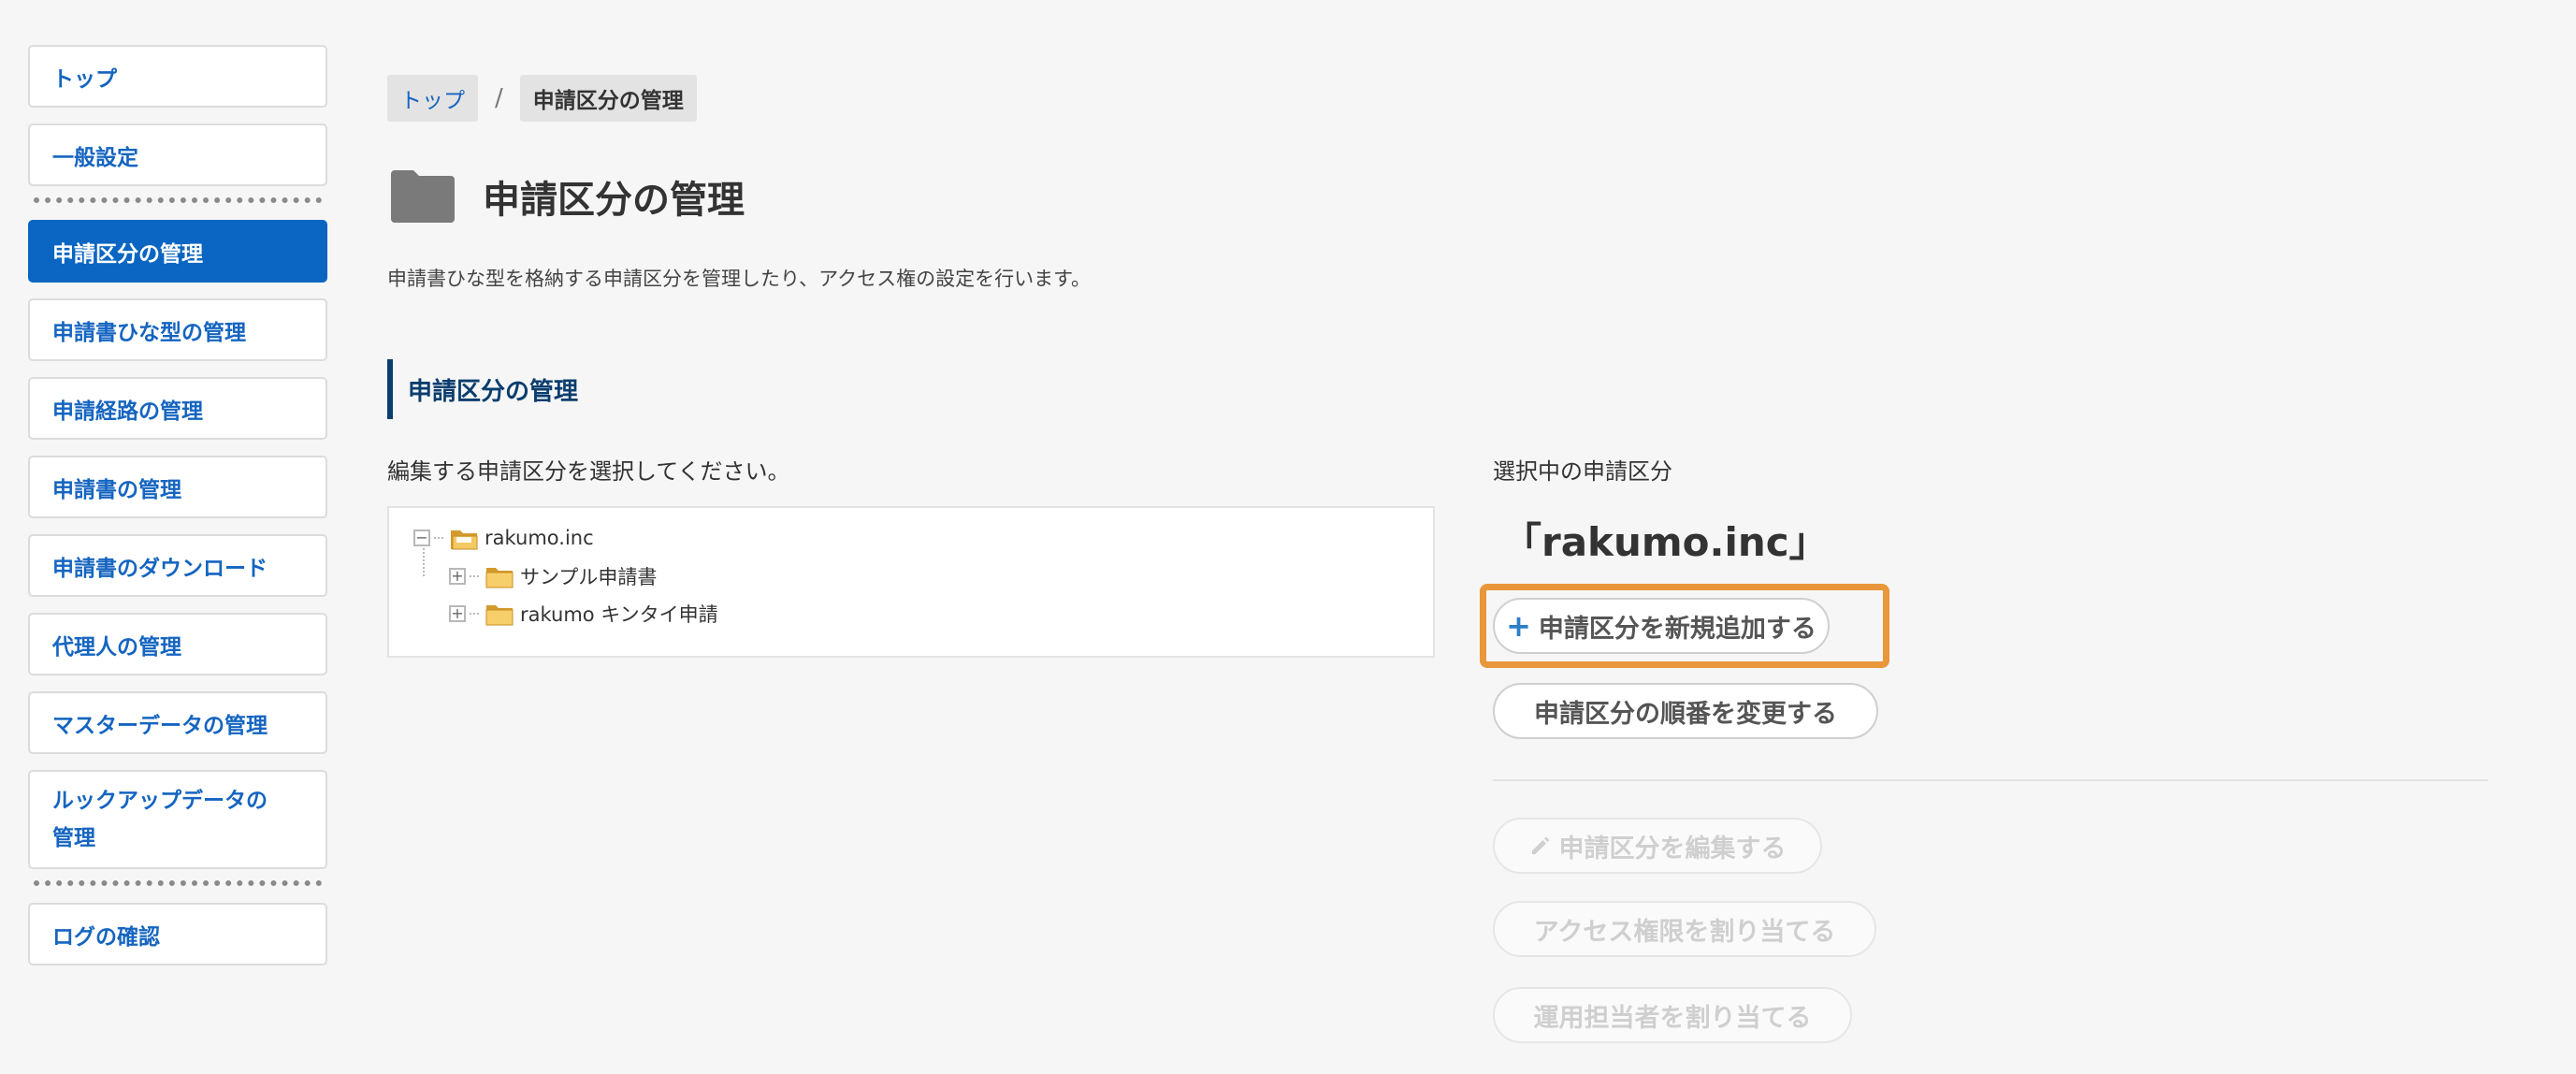  What do you see at coordinates (619, 615) in the screenshot?
I see `tree-node-label: rakumo キンタイ申請` at bounding box center [619, 615].